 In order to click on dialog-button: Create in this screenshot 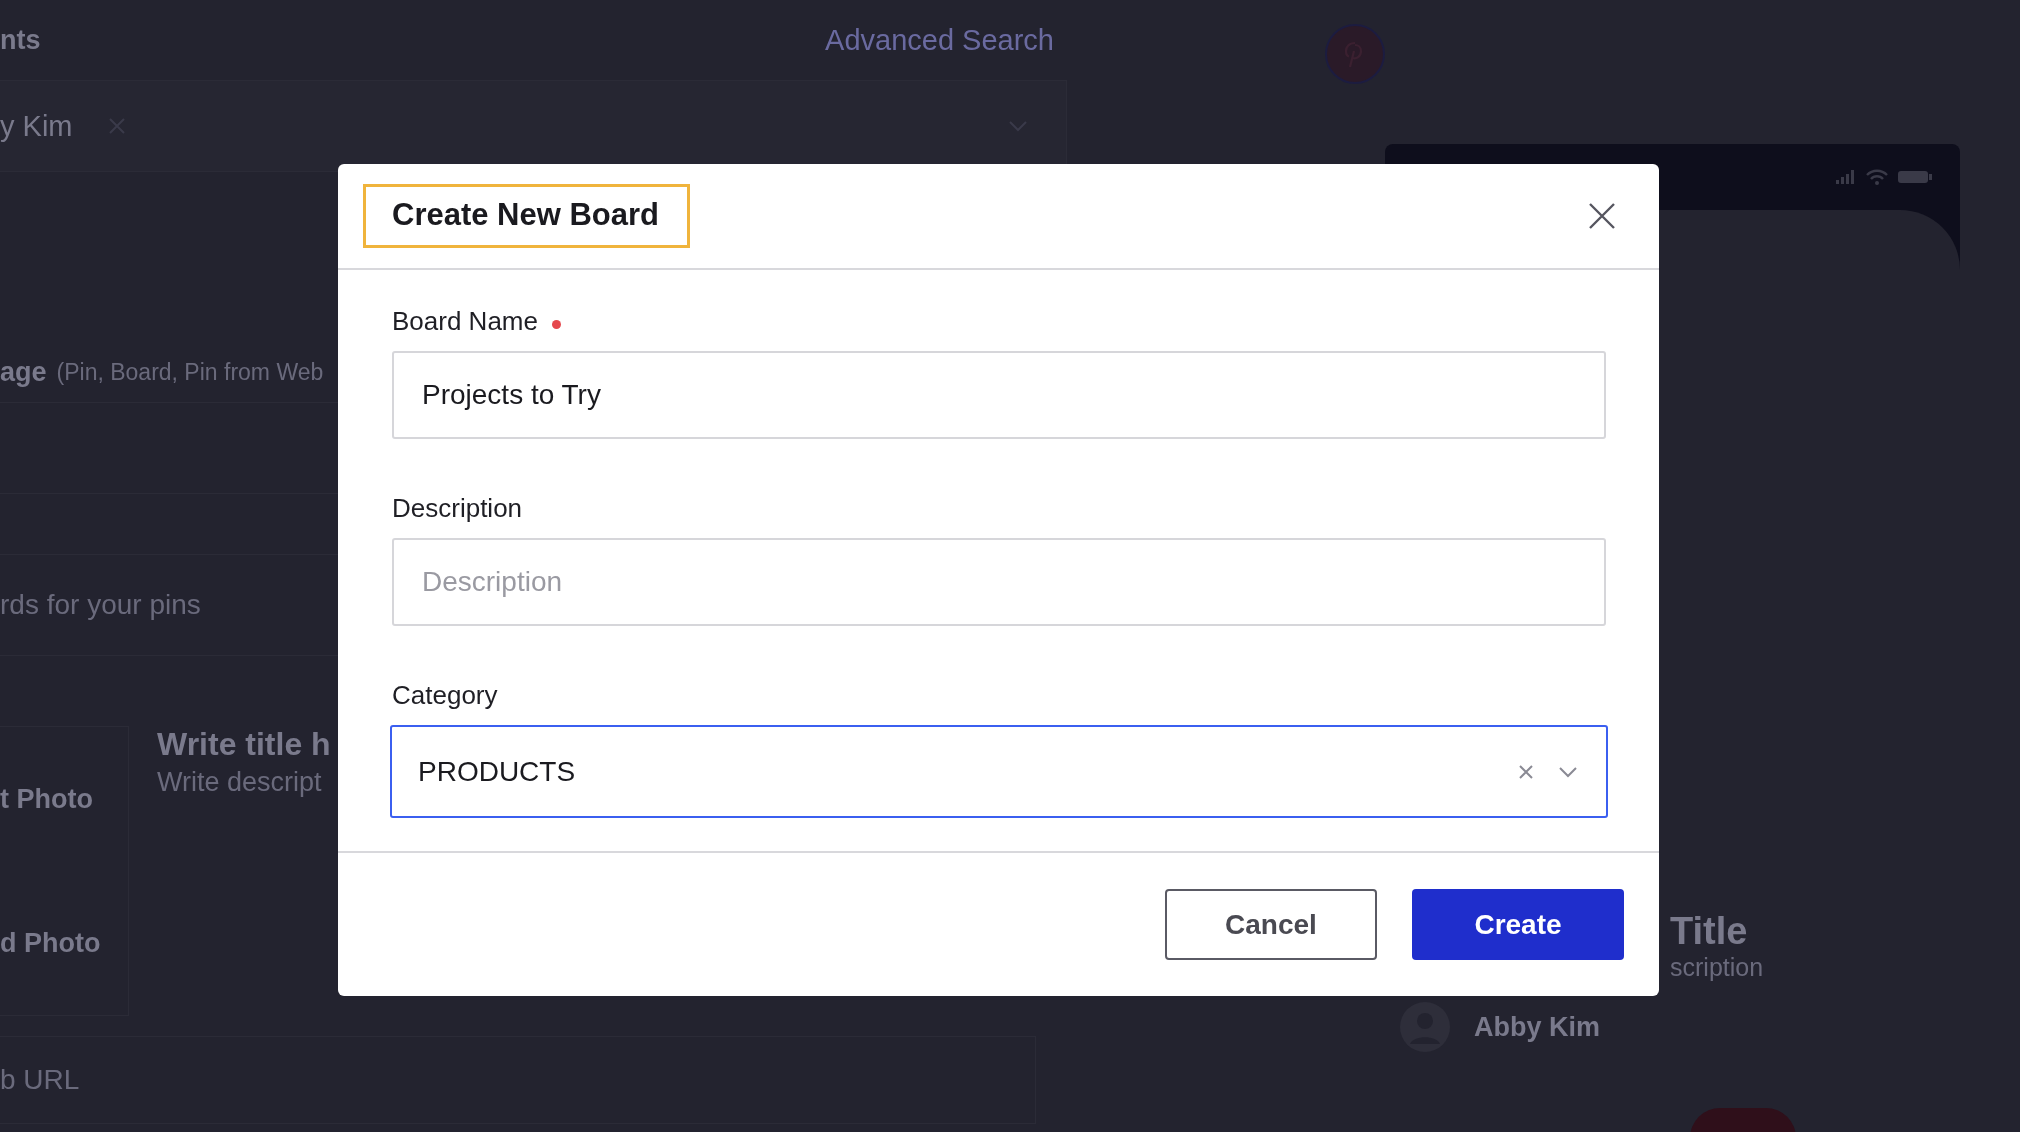, I will do `click(1518, 924)`.